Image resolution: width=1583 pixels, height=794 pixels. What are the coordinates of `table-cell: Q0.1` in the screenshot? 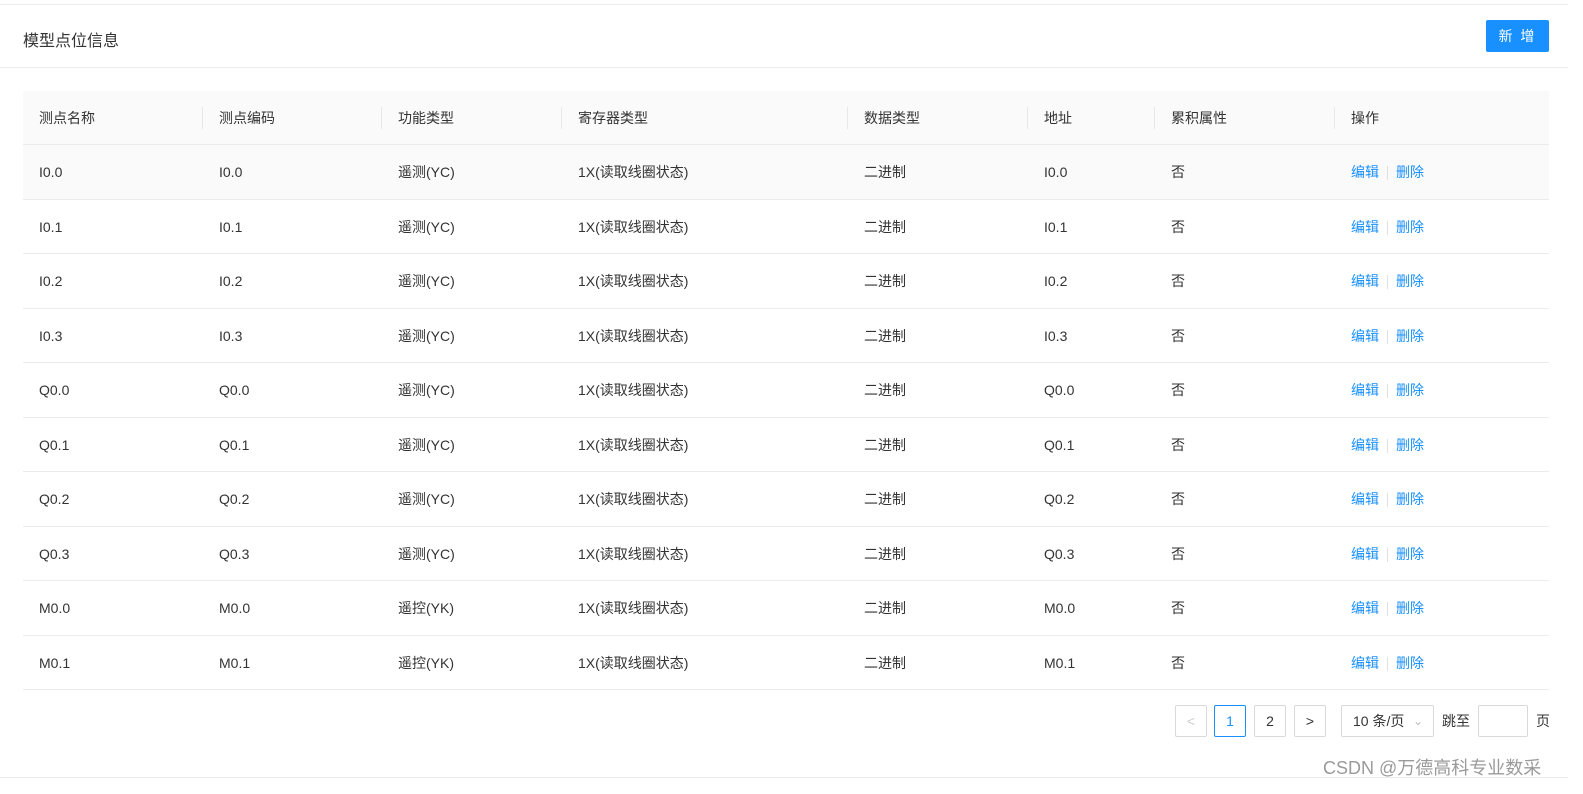 It's located at (1059, 444).